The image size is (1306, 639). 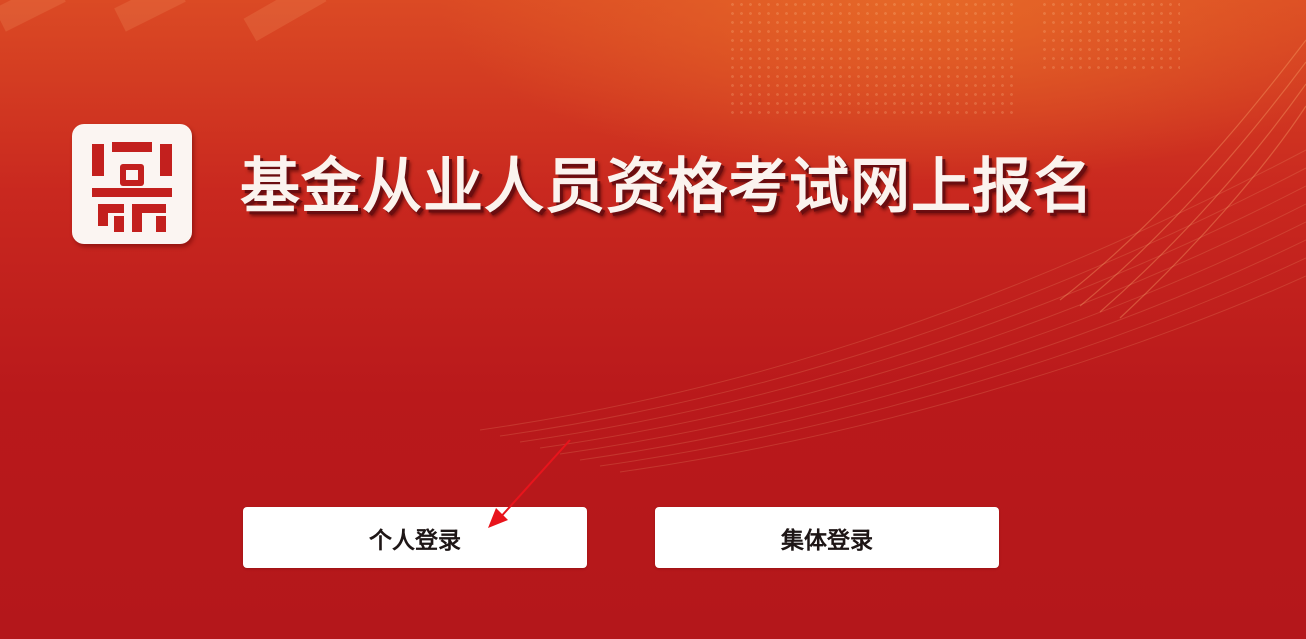 What do you see at coordinates (415, 537) in the screenshot?
I see `personal-login-button: 个人登录` at bounding box center [415, 537].